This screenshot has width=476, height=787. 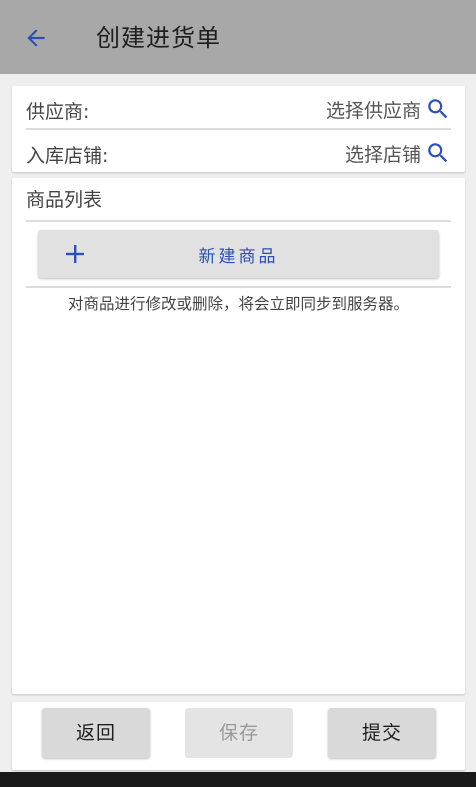 What do you see at coordinates (382, 154) in the screenshot?
I see `store-value: 选择店铺` at bounding box center [382, 154].